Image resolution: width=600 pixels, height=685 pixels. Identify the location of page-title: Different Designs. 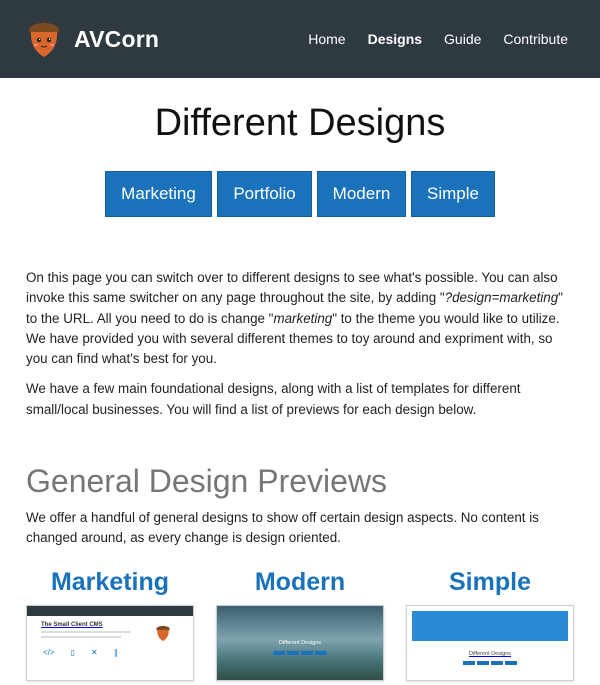
(300, 123).